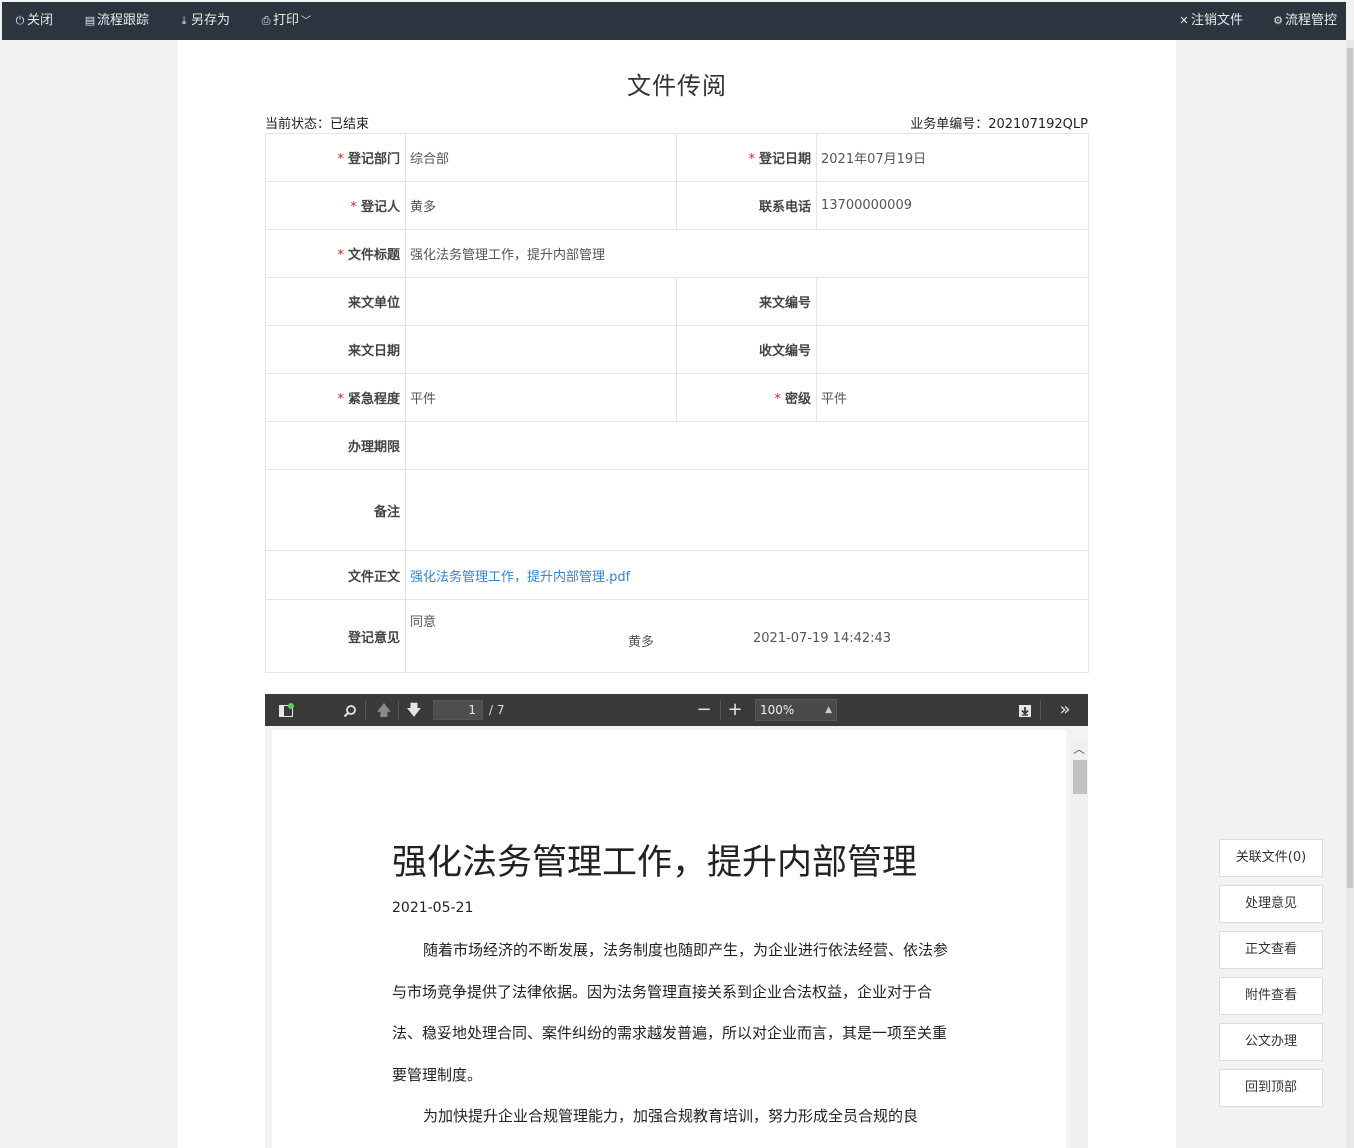  Describe the element at coordinates (746, 349) in the screenshot. I see `receive-no-label: 收文编号` at that location.